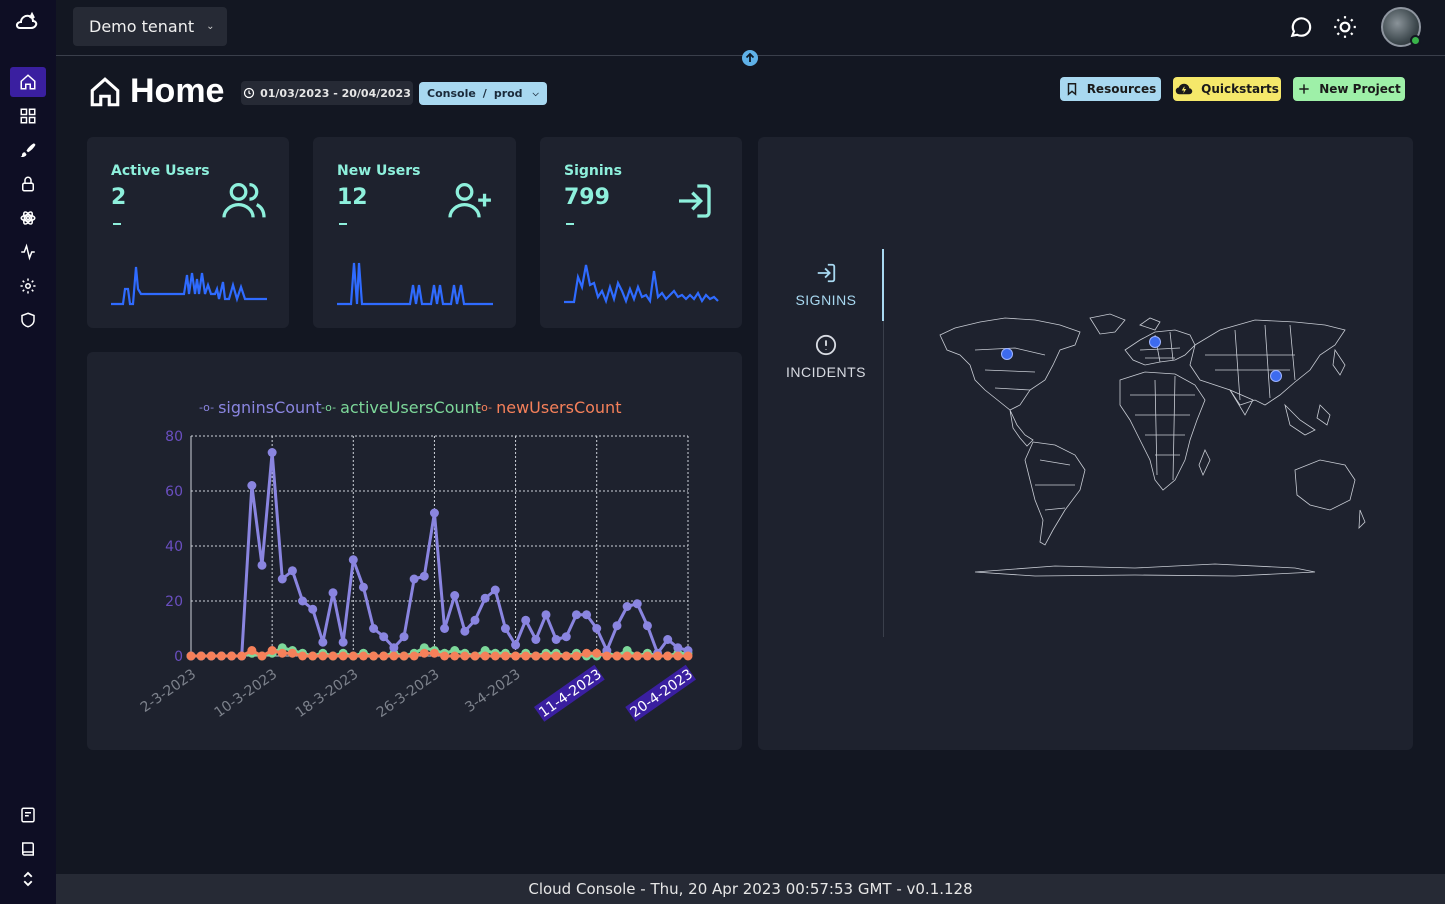 This screenshot has width=1445, height=904. I want to click on stat-label: New Users, so click(379, 171).